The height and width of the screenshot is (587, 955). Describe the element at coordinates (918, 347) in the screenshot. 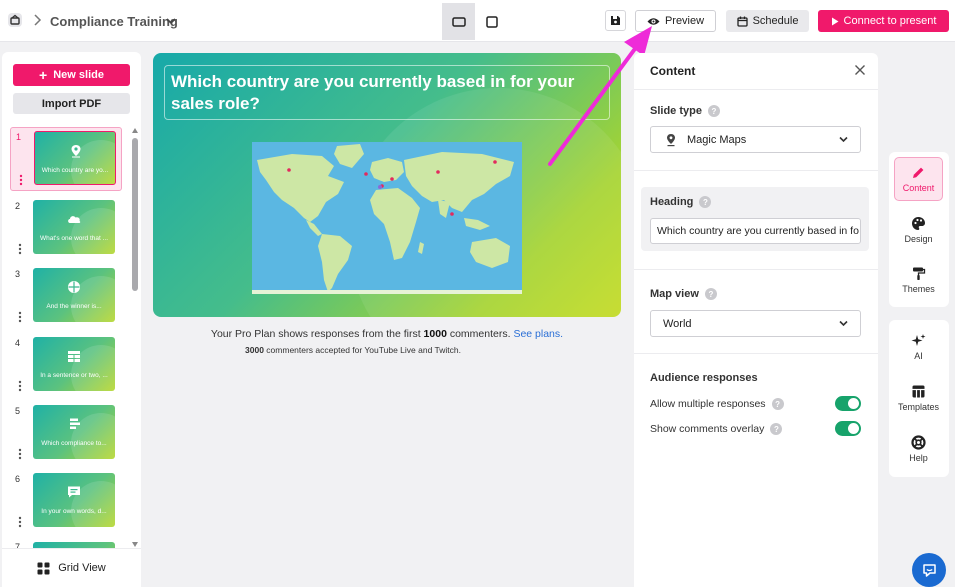

I see `ai-tool-button: AI` at that location.